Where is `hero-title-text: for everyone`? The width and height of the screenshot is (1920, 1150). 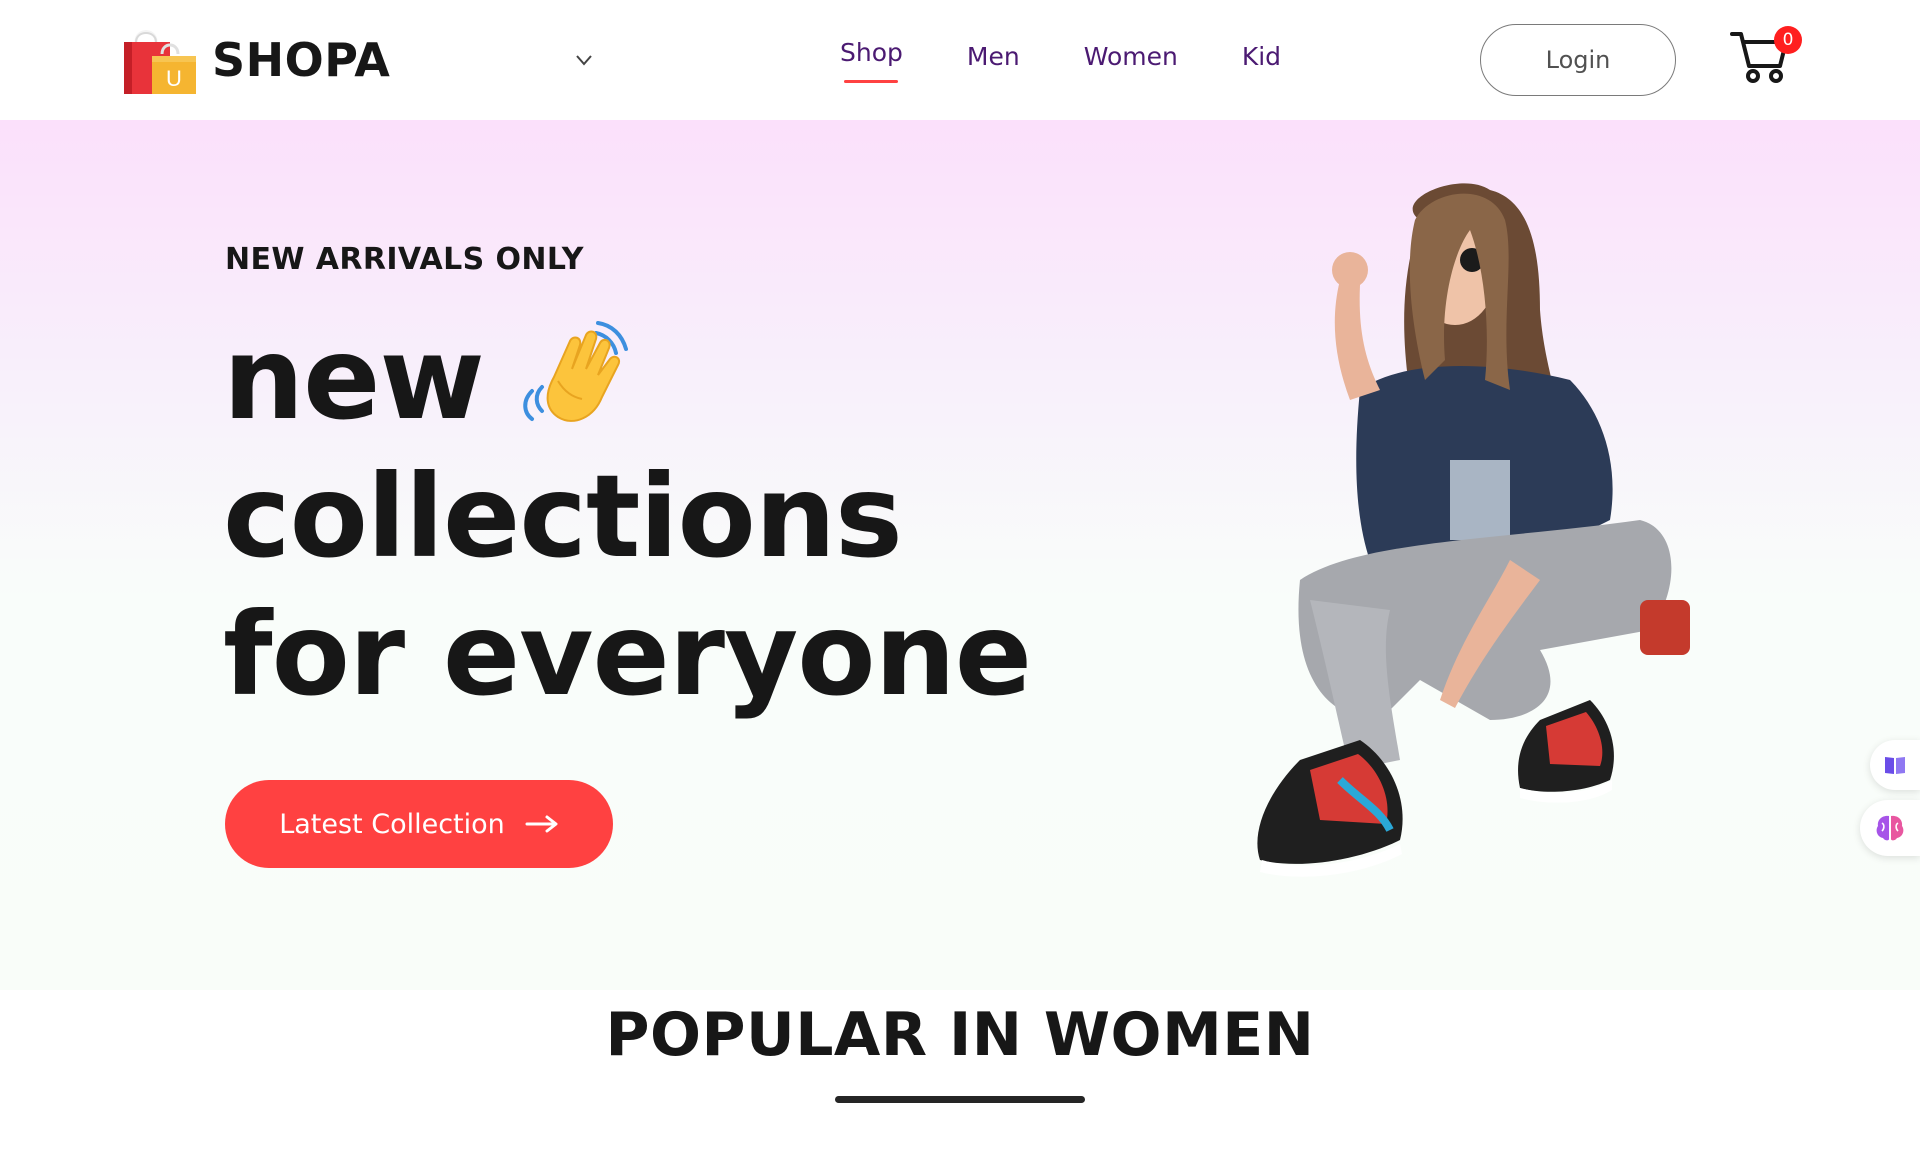
hero-title-text: for everyone is located at coordinates (627, 654).